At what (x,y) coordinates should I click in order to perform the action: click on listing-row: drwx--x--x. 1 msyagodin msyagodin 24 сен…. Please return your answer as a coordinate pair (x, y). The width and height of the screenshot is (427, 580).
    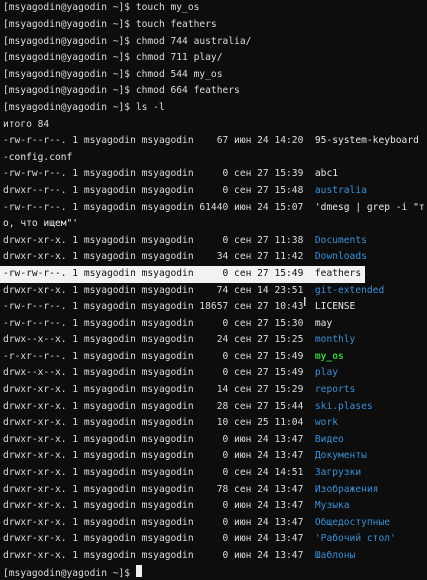
    Looking at the image, I should click on (215, 340).